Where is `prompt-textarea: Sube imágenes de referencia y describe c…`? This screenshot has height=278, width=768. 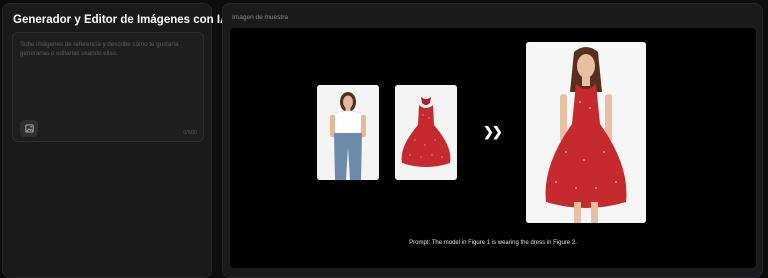 prompt-textarea: Sube imágenes de referencia y describe c… is located at coordinates (108, 87).